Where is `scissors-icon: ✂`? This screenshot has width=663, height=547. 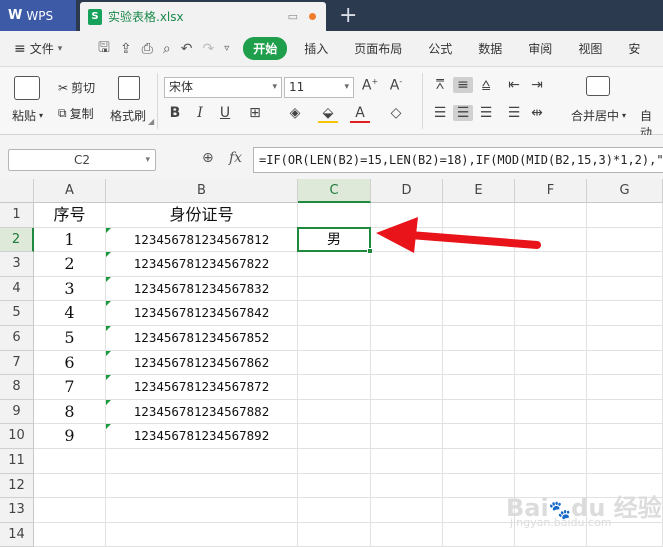 scissors-icon: ✂ is located at coordinates (63, 87).